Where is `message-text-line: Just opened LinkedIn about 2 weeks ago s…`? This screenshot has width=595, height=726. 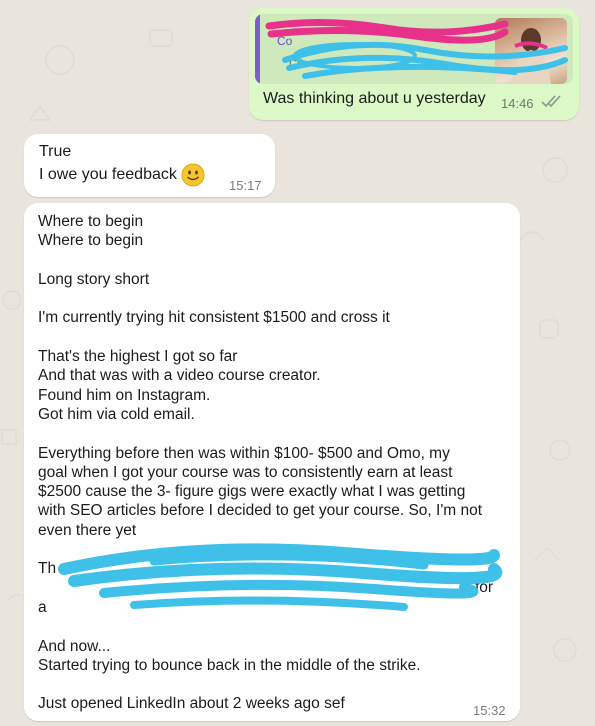
message-text-line: Just opened LinkedIn about 2 weeks ago s… is located at coordinates (191, 704).